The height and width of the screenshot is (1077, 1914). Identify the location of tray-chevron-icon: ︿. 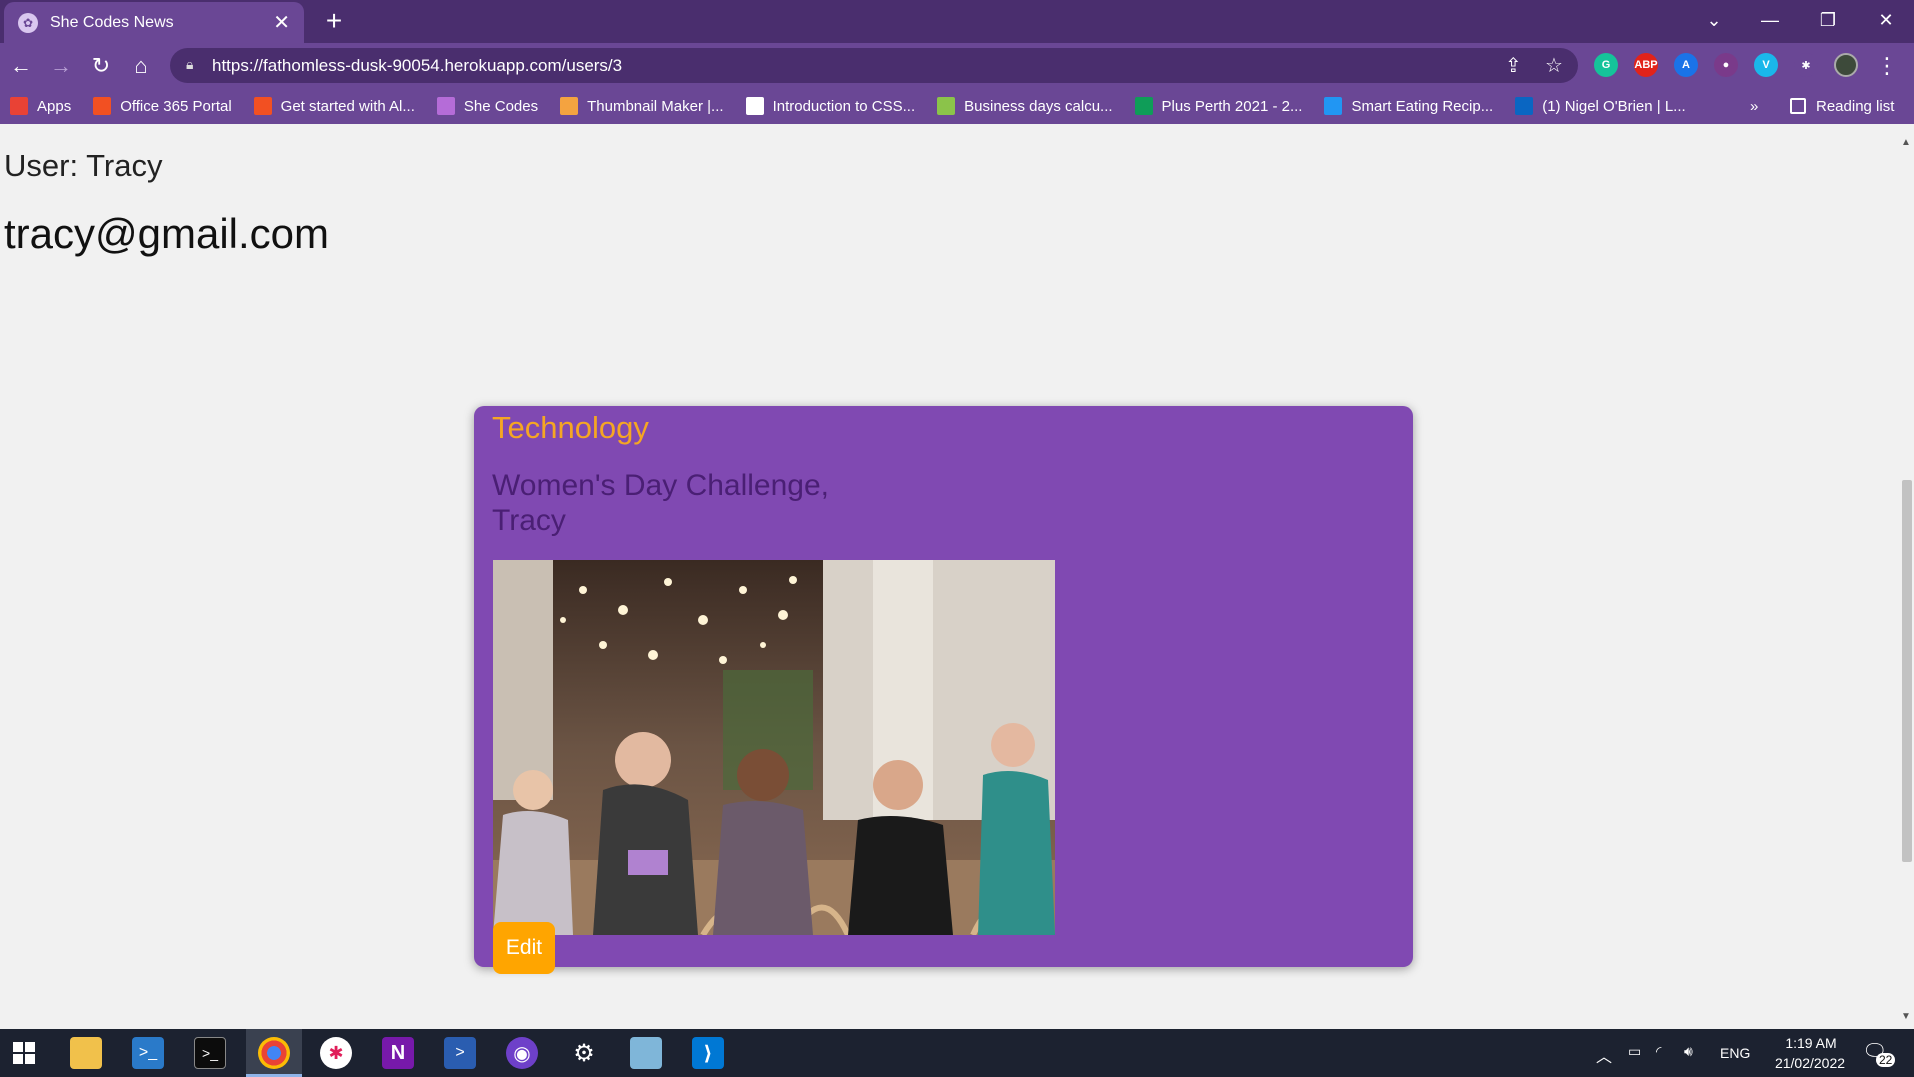
(1604, 1055).